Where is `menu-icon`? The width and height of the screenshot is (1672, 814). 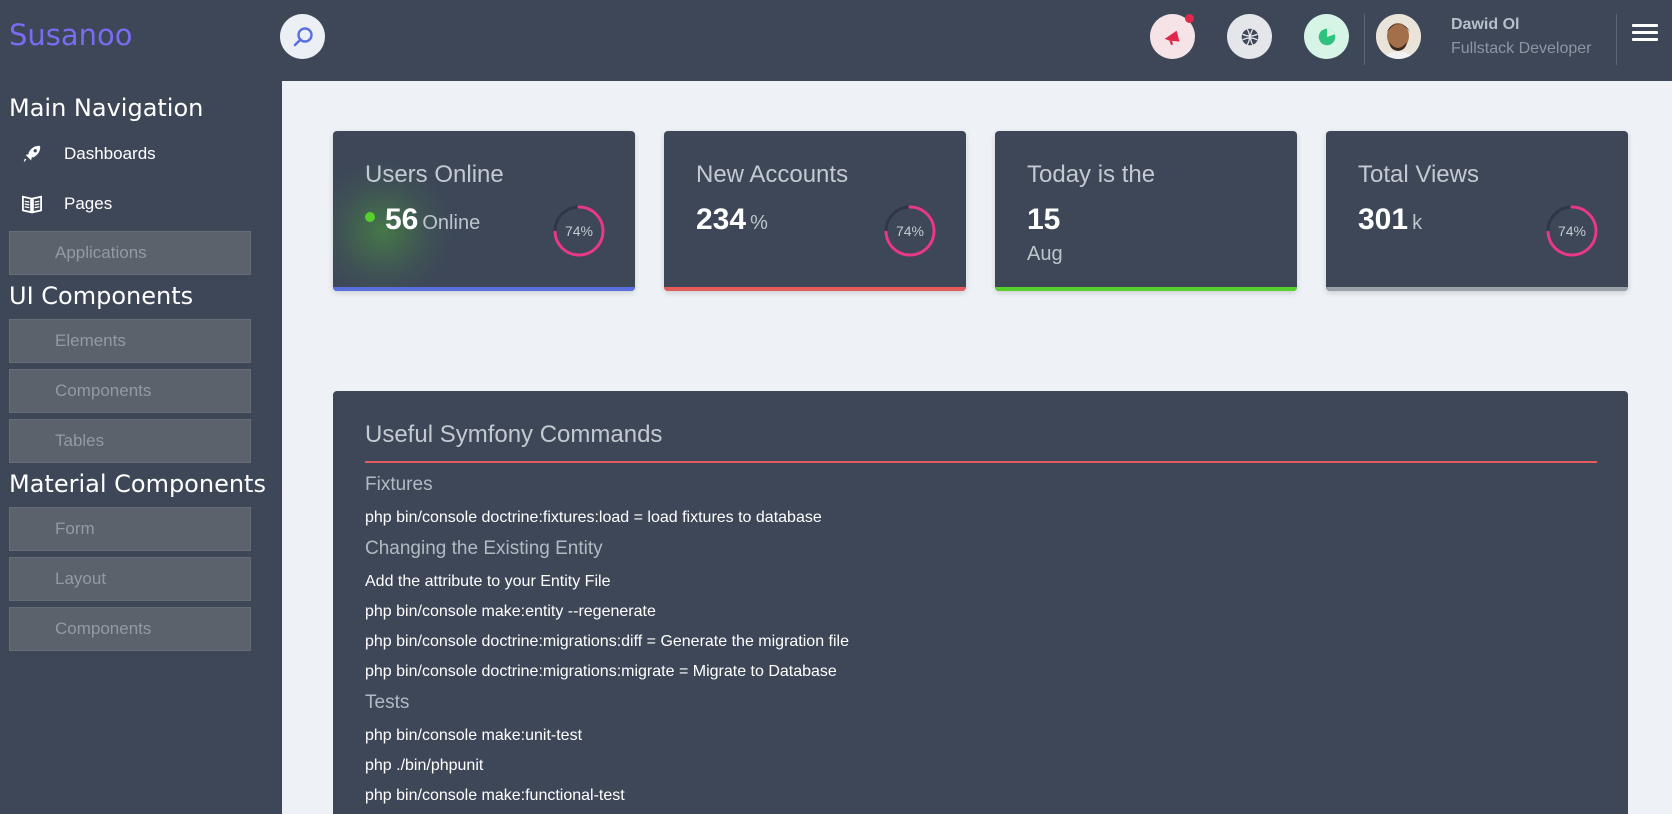
menu-icon is located at coordinates (1645, 32).